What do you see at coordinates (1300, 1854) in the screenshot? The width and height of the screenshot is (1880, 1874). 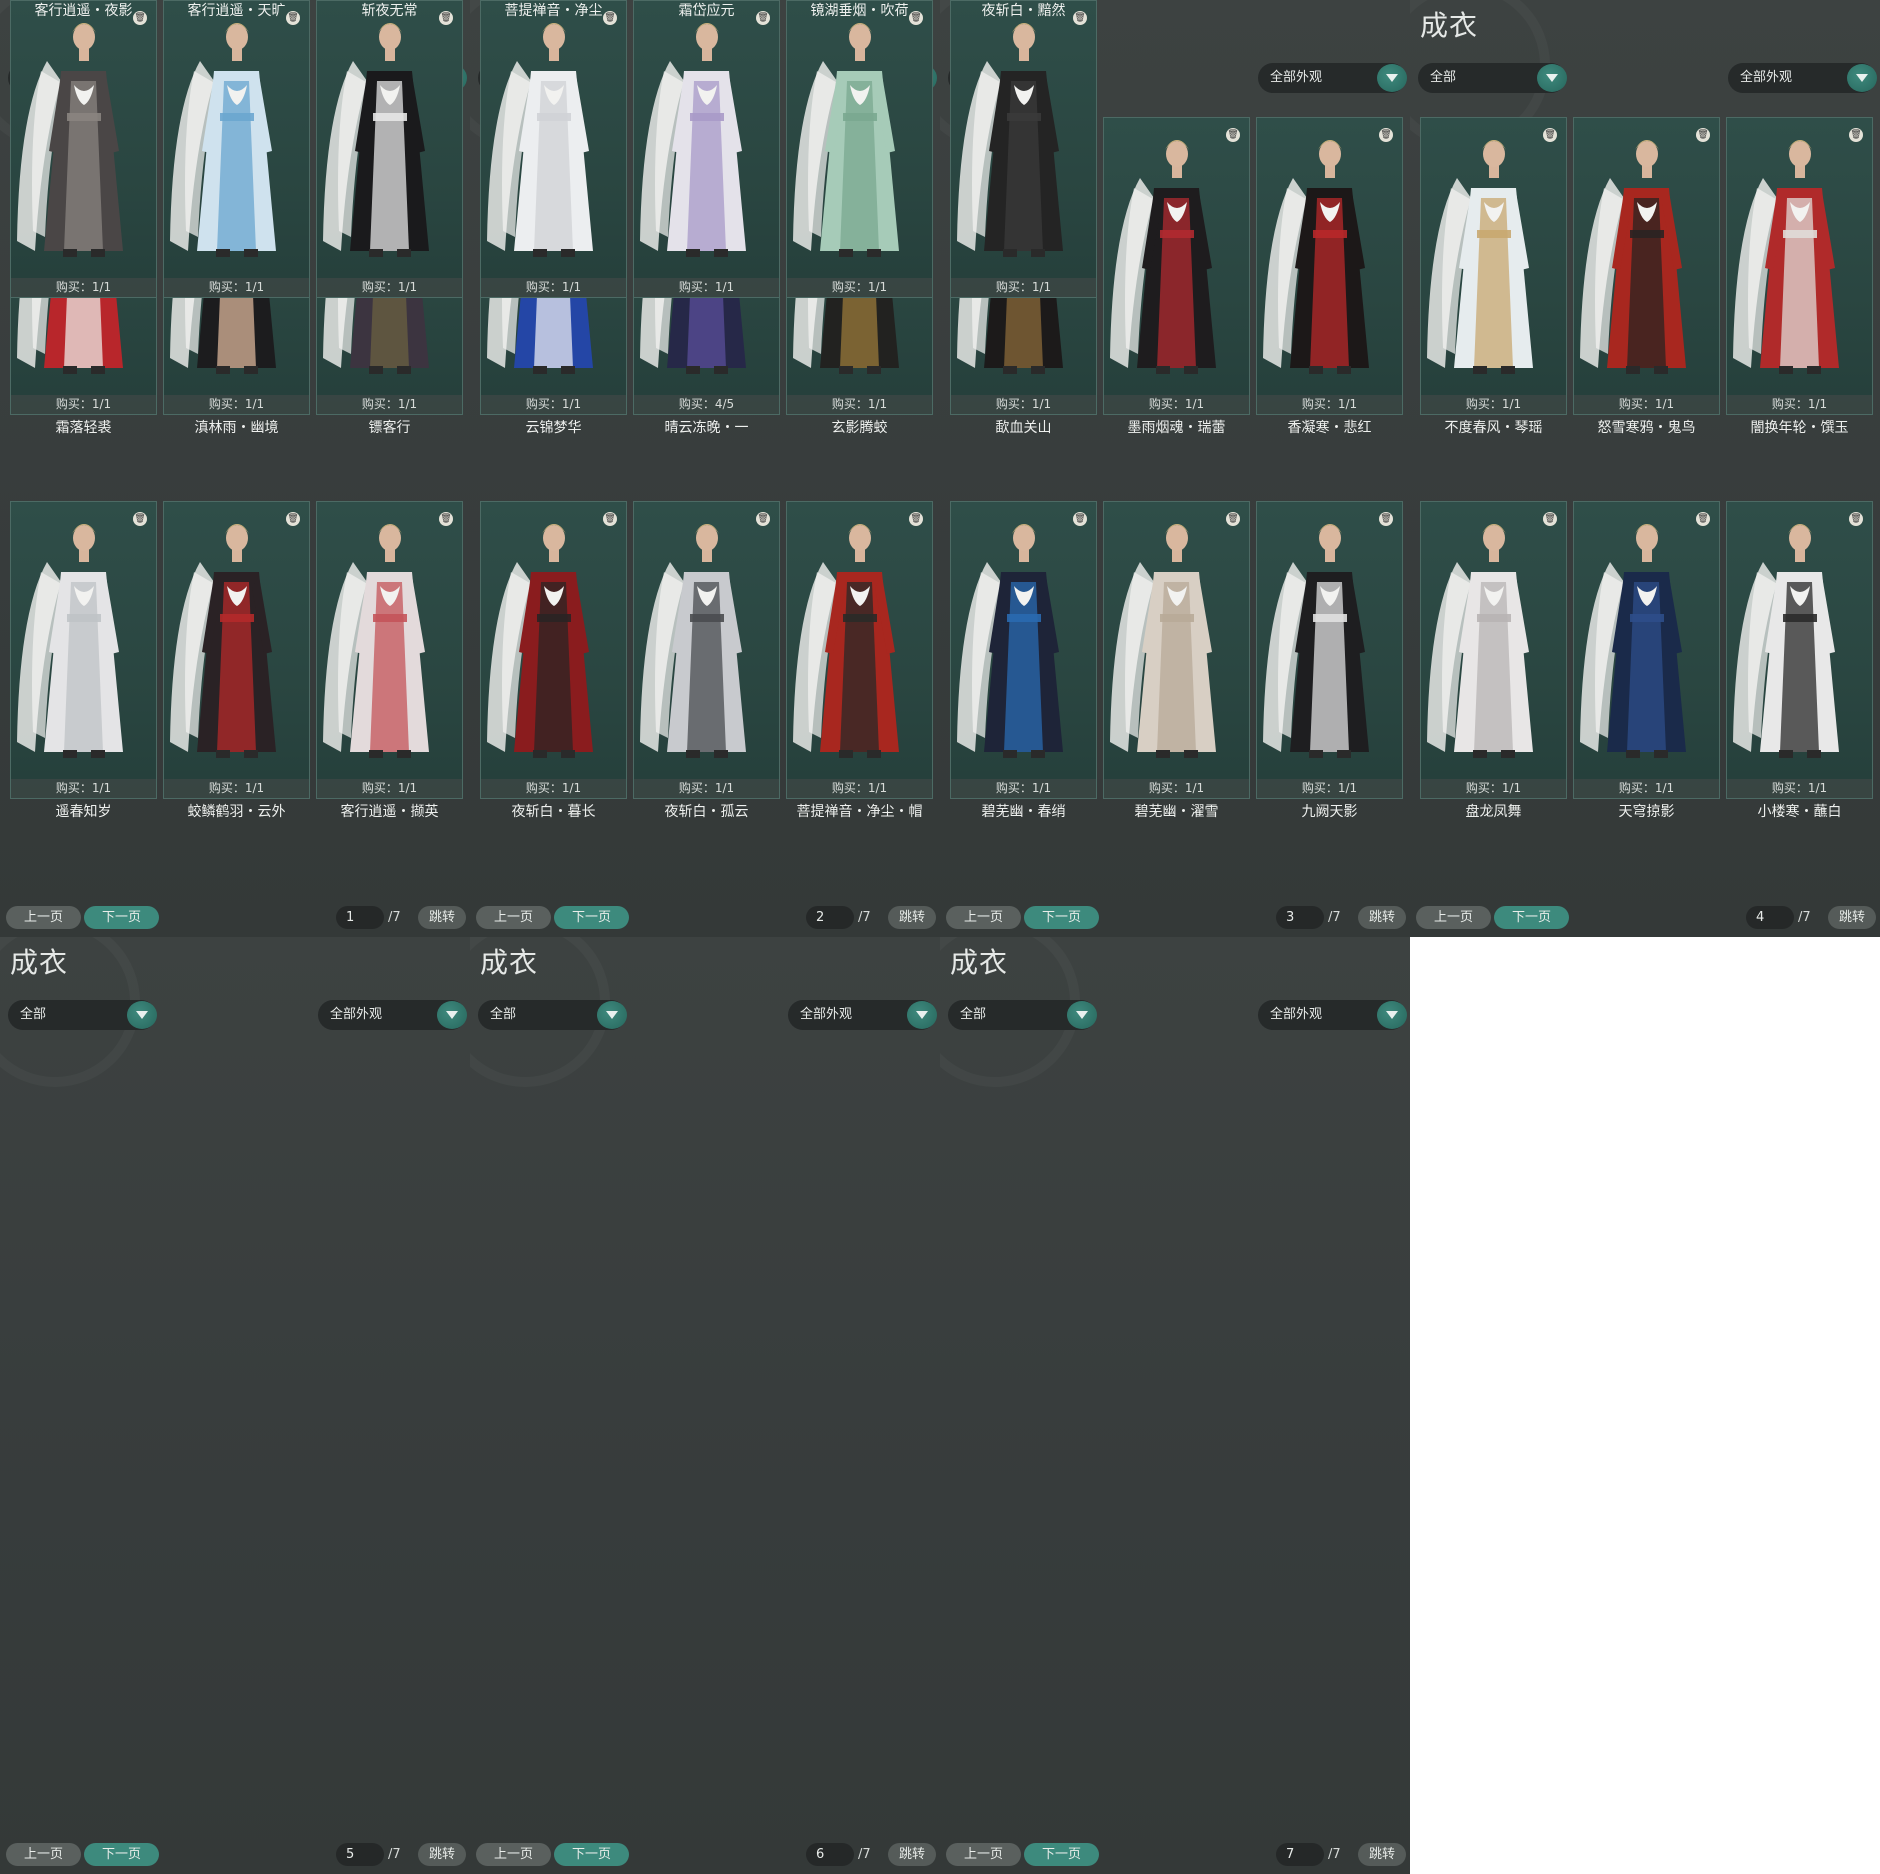 I see `page-number-input: 7` at bounding box center [1300, 1854].